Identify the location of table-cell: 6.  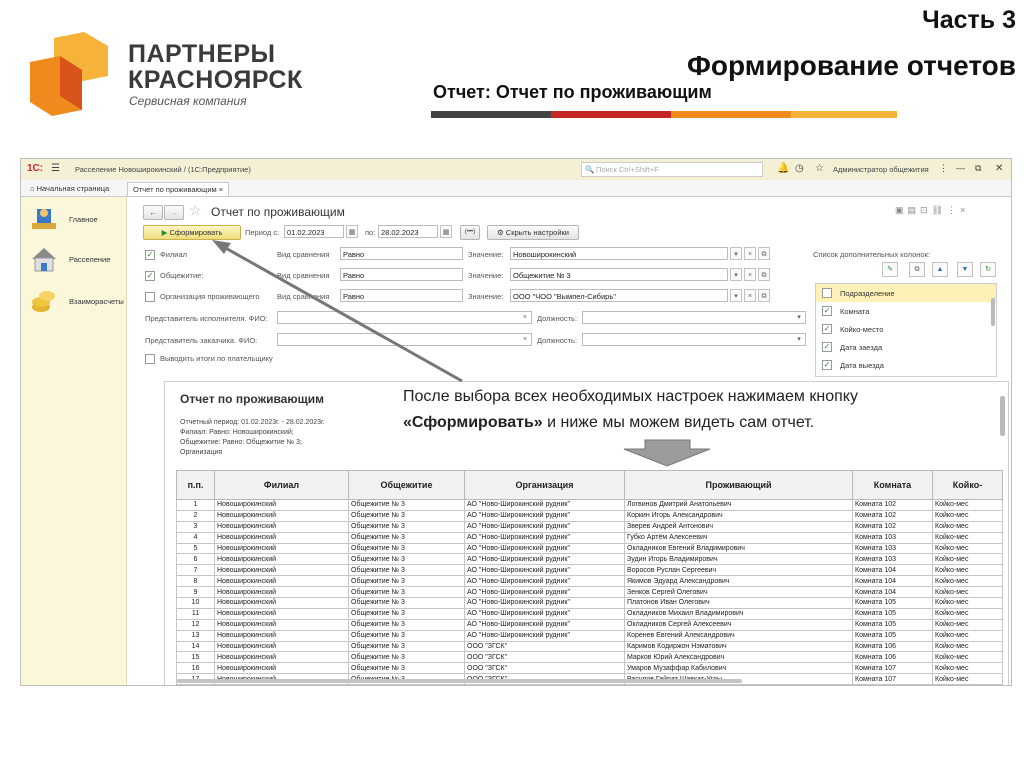
(195, 559).